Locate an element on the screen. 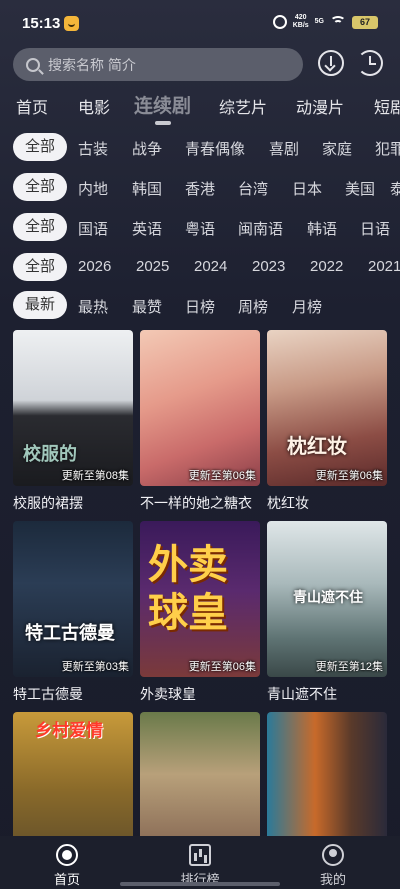  filter-row-sort: 最新 最热 最赞 日榜 周榜 月榜 is located at coordinates (200, 306).